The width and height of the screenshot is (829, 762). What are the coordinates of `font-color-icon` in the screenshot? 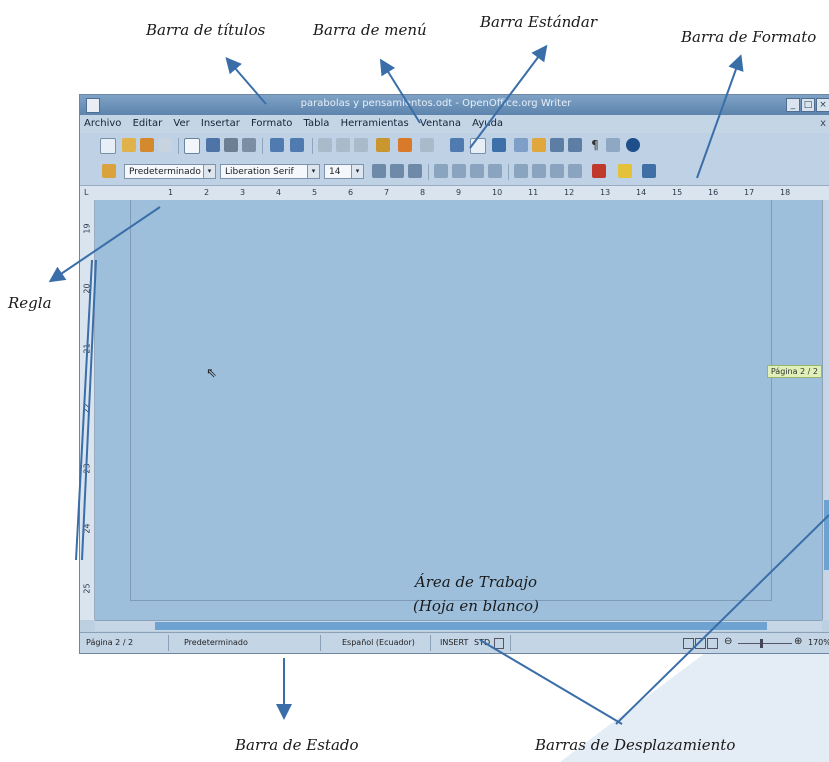 It's located at (599, 171).